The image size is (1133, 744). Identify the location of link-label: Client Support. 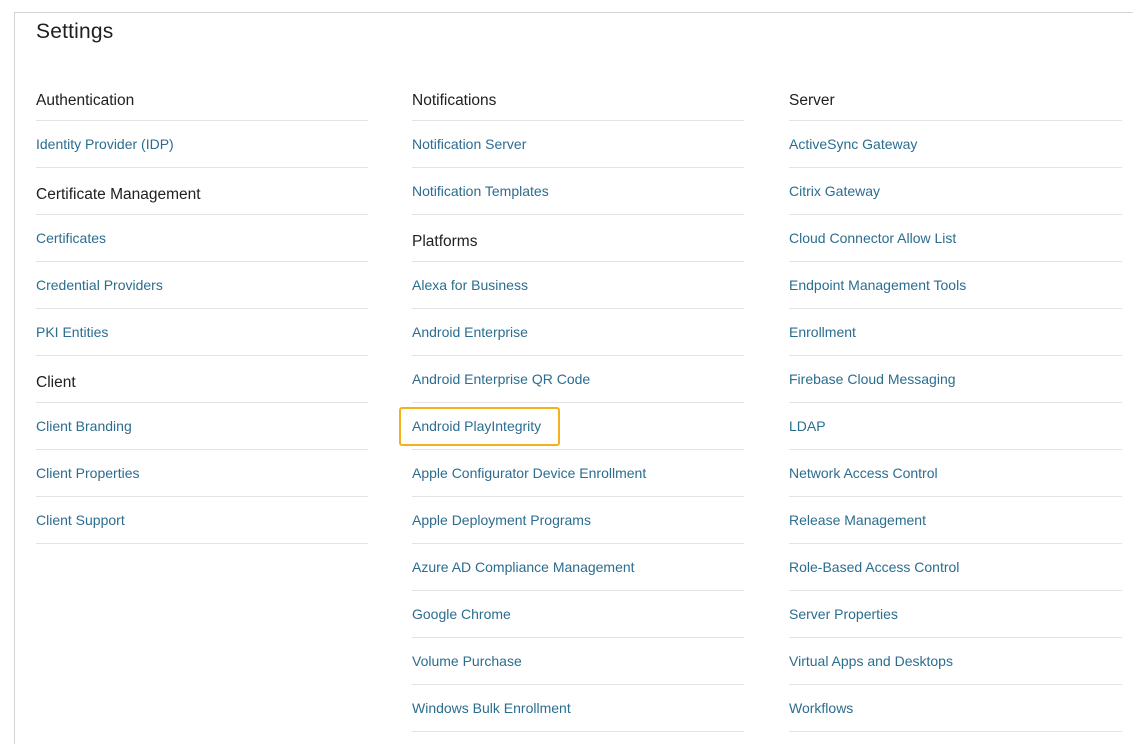
(80, 520).